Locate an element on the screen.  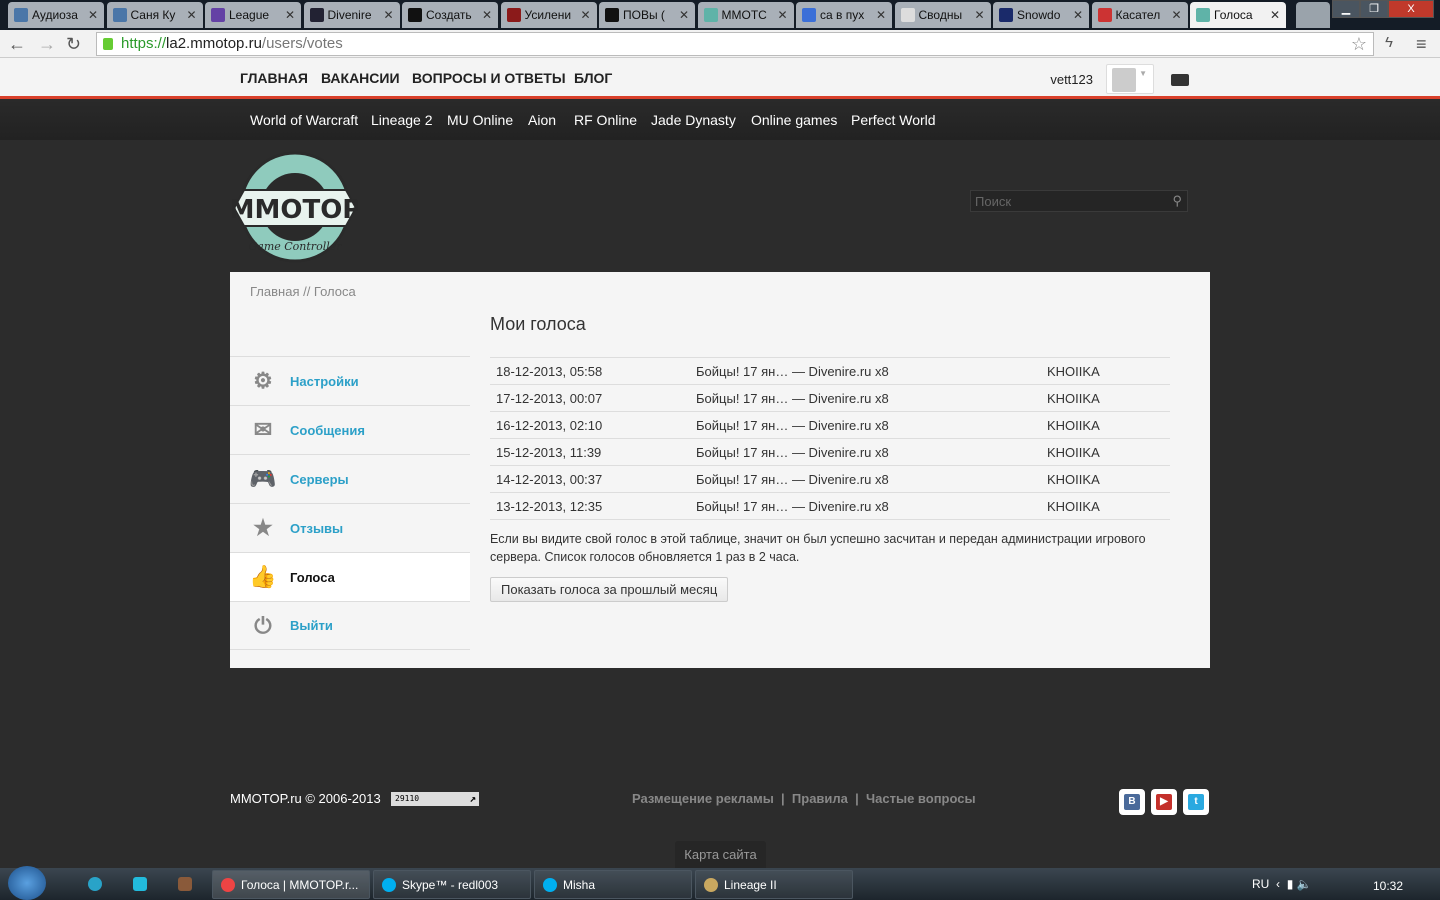
game-jade: Jade Dynasty is located at coordinates (693, 120).